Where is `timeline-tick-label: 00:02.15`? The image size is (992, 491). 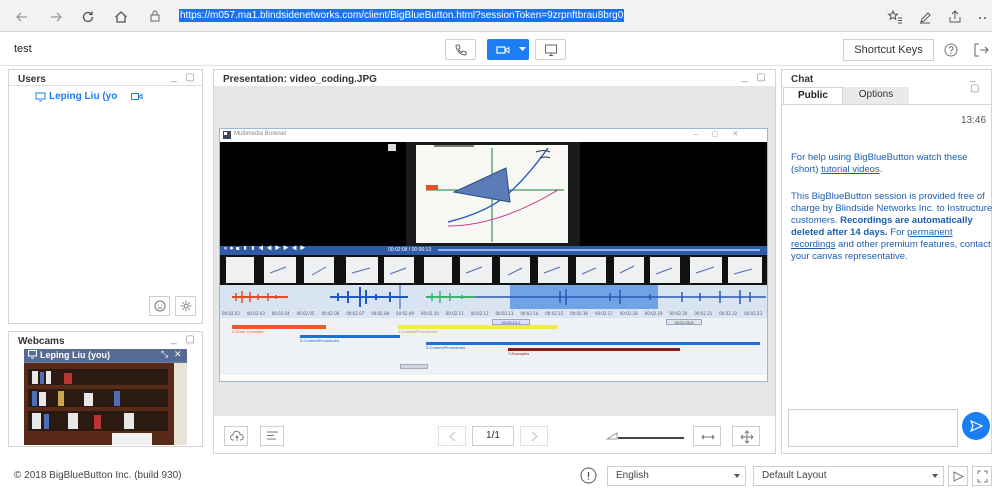
timeline-tick-label: 00:02.15 is located at coordinates (554, 313).